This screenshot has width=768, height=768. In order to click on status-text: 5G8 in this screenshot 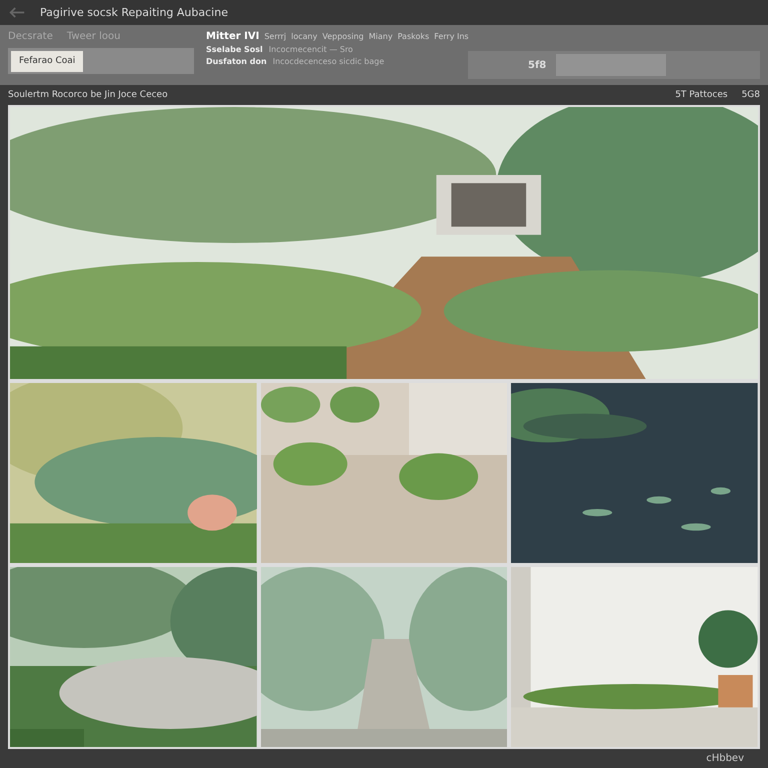, I will do `click(751, 95)`.